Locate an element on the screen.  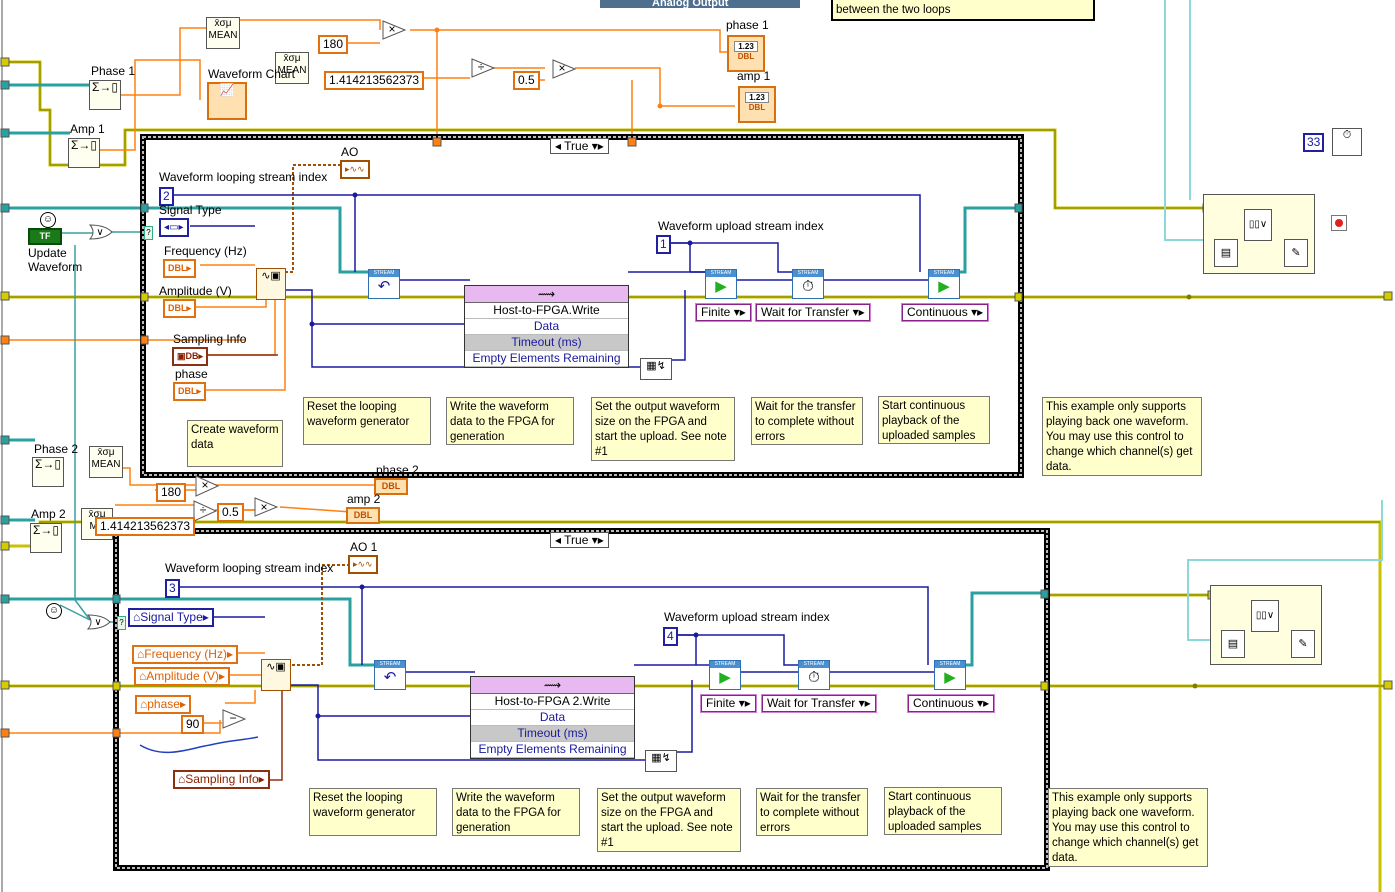
enum-finite-2: Finite ▾▸ is located at coordinates (728, 703).